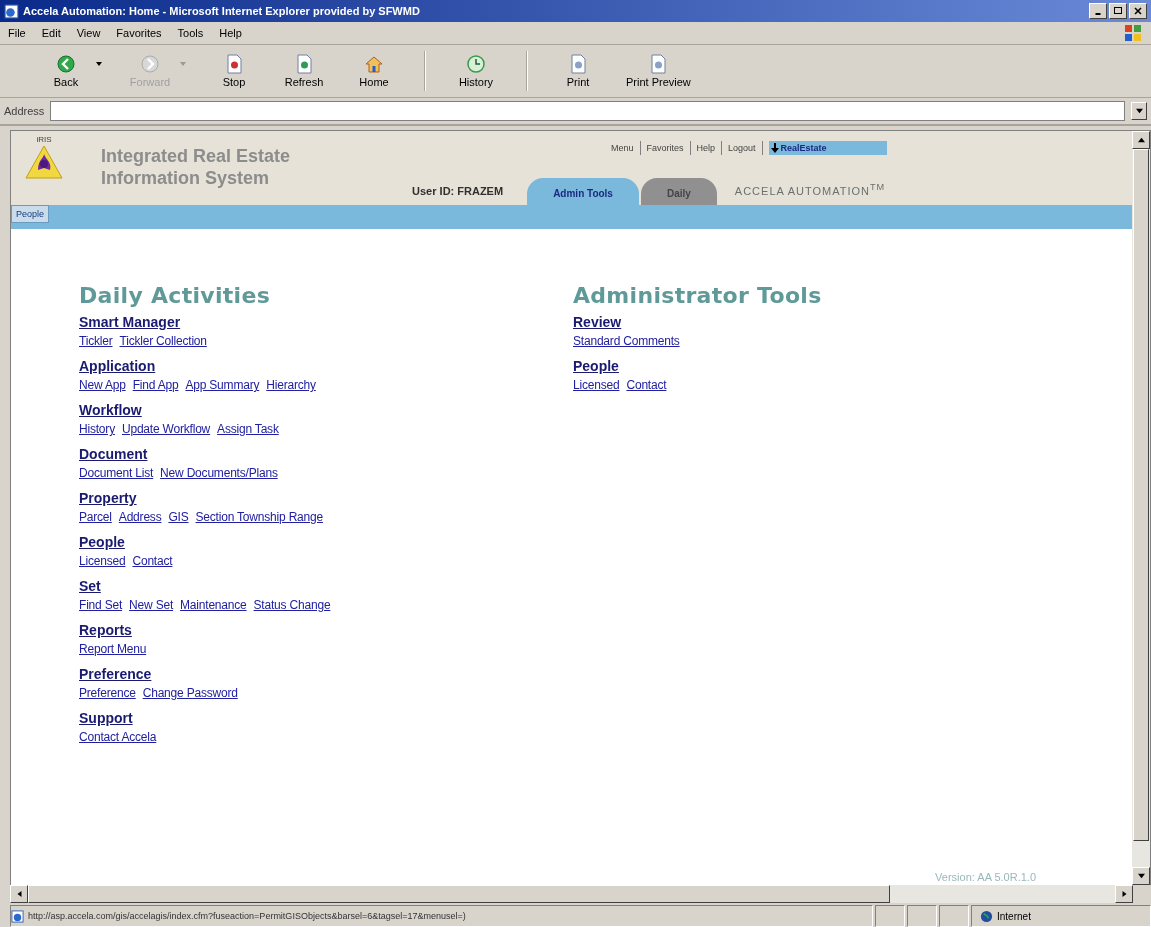 The height and width of the screenshot is (927, 1151). Describe the element at coordinates (742, 148) in the screenshot. I see `top-link: Logout` at that location.